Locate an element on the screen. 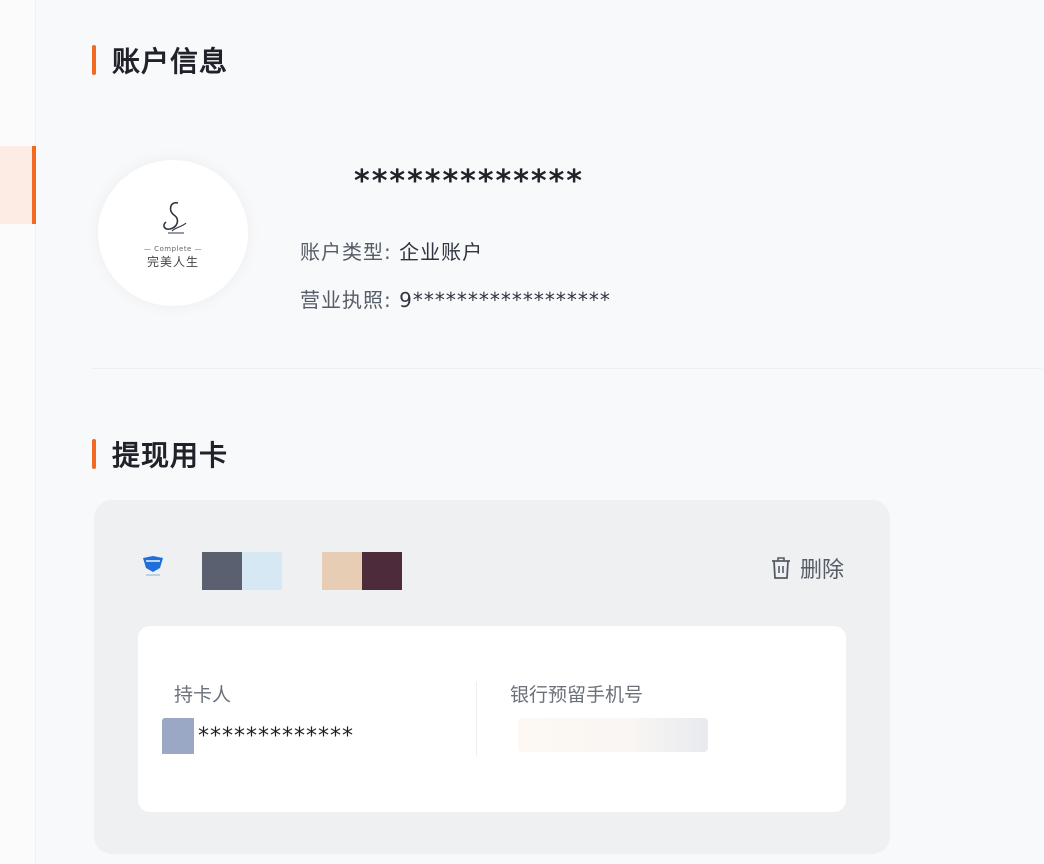 The width and height of the screenshot is (1044, 864). reserved-phone-label: 银行预留手机号 is located at coordinates (577, 695).